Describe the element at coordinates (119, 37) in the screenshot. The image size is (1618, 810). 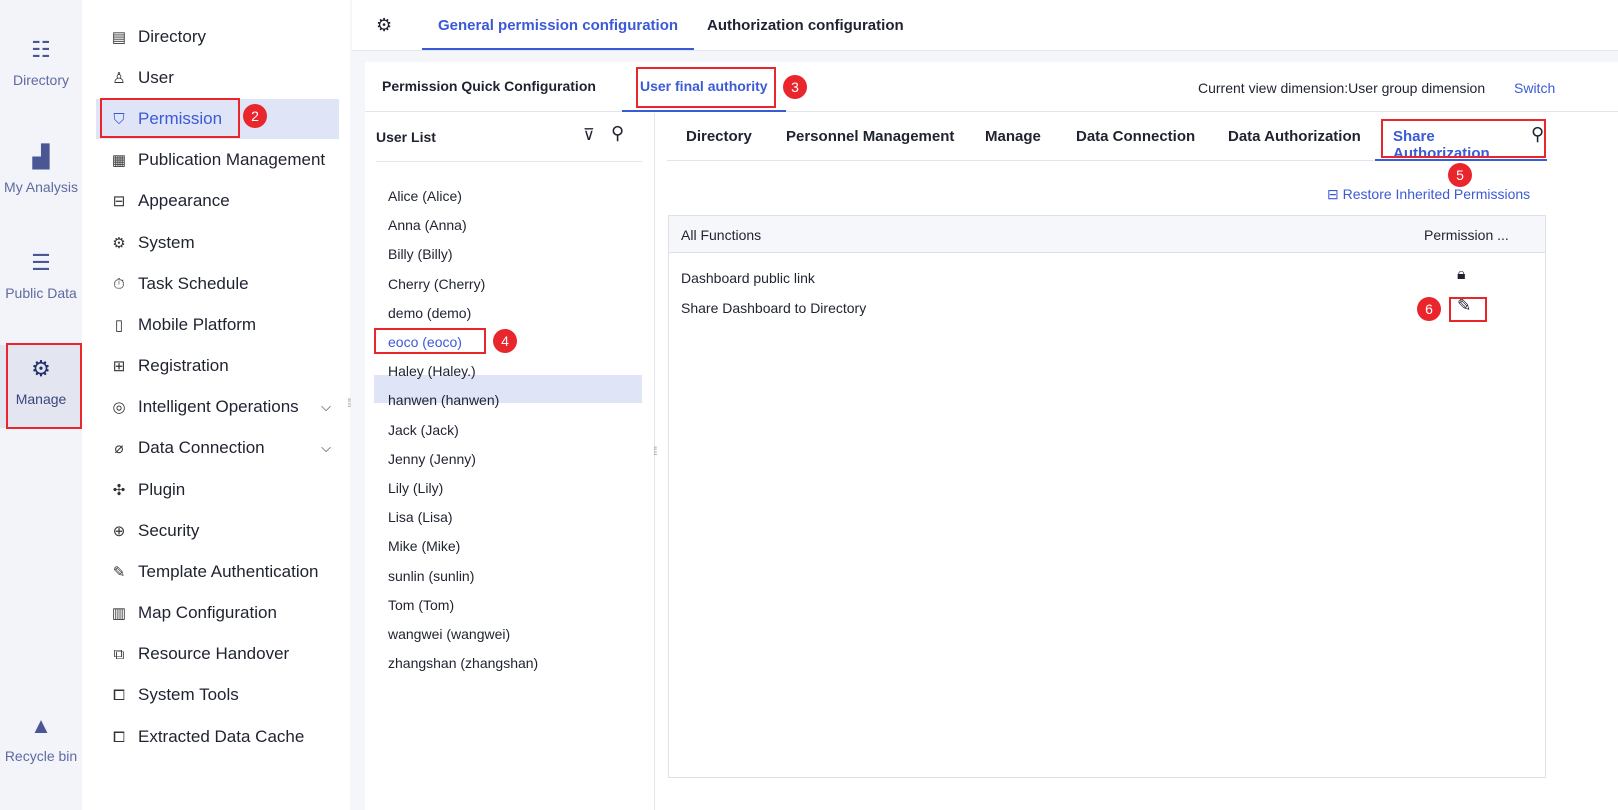
I see `list-icon: ▤` at that location.